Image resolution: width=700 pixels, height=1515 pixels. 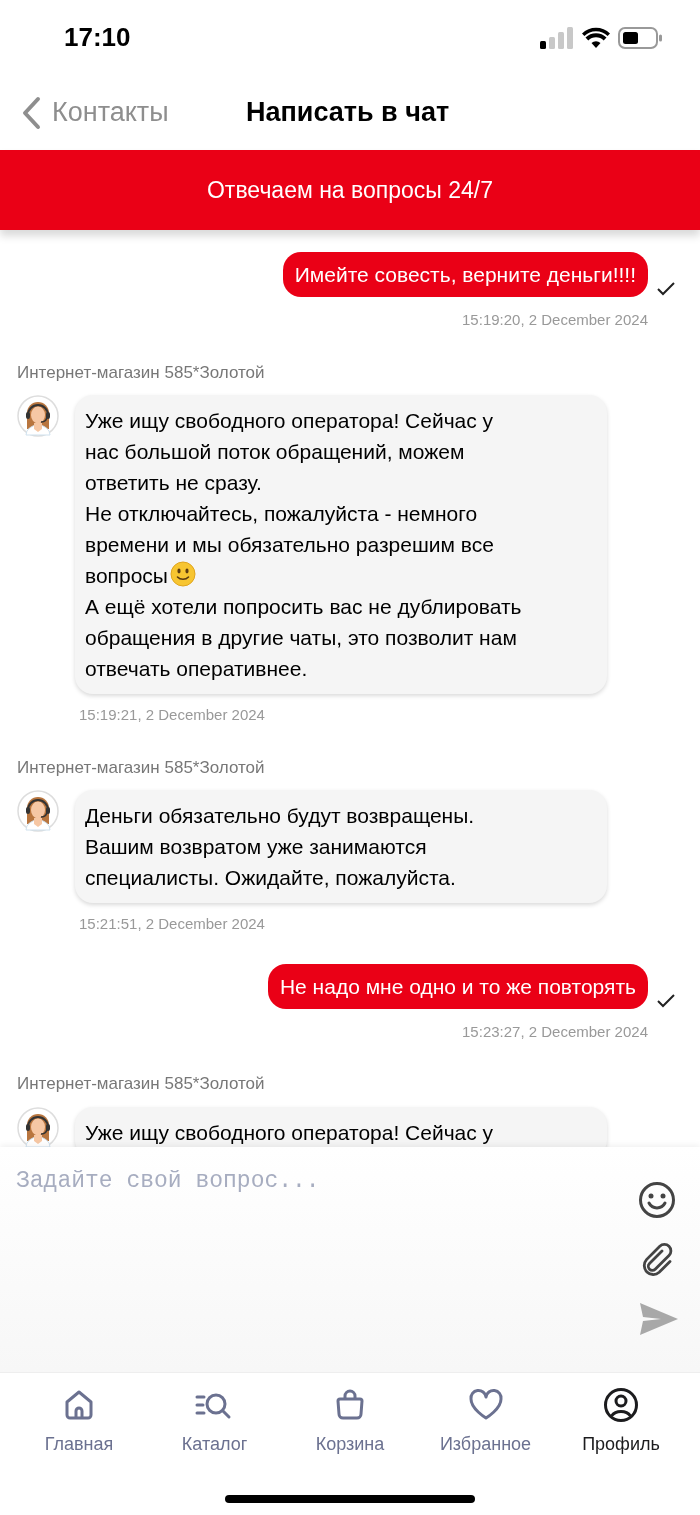 What do you see at coordinates (465, 274) in the screenshot?
I see `message-text: Имейте совесть, верните деньги!!!!` at bounding box center [465, 274].